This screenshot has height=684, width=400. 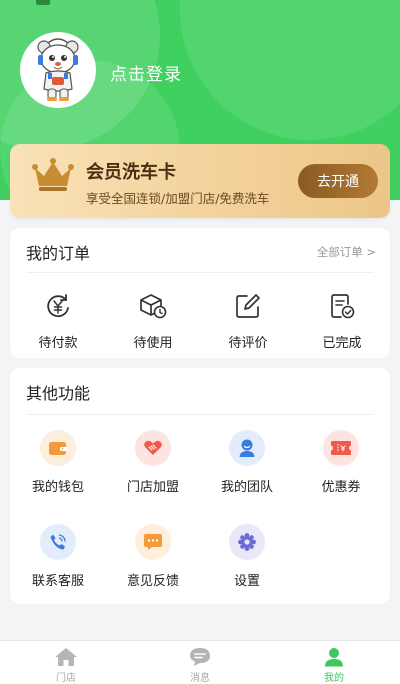 What do you see at coordinates (152, 581) in the screenshot?
I see `func-label: 意见反馈` at bounding box center [152, 581].